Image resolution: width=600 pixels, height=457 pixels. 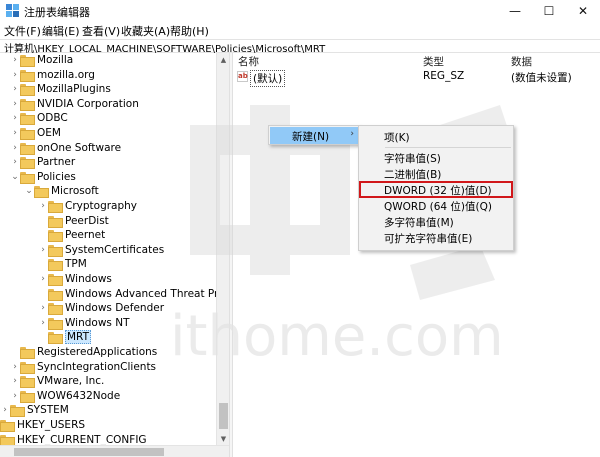 What do you see at coordinates (101, 31) in the screenshot?
I see `menu-view: 查看(V)` at bounding box center [101, 31].